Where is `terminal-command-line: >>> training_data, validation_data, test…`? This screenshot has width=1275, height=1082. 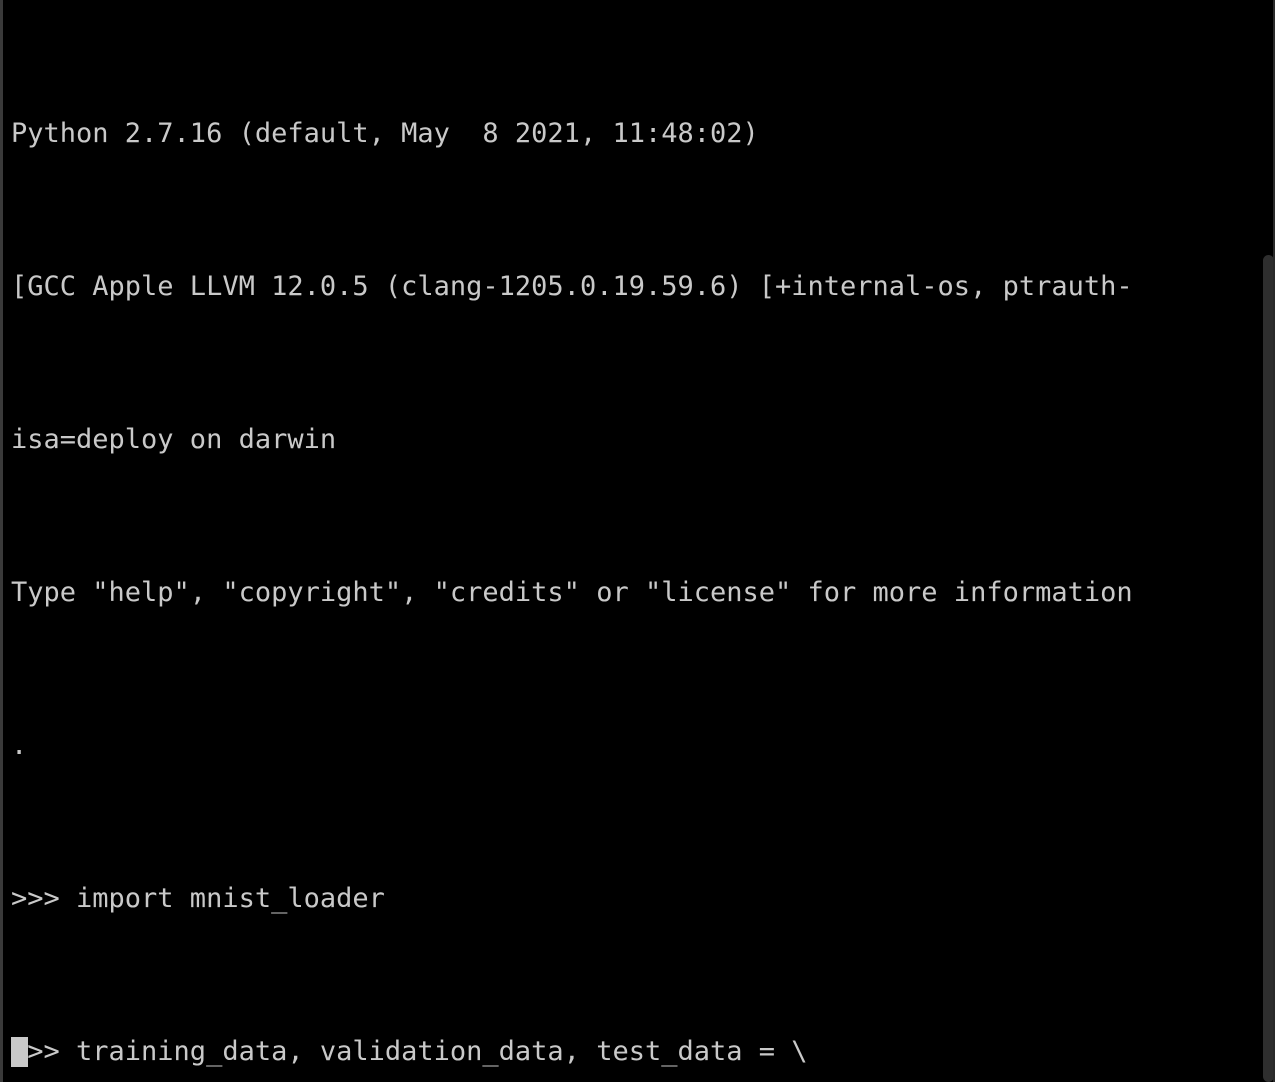 terminal-command-line: >>> training_data, validation_data, test… is located at coordinates (409, 1051).